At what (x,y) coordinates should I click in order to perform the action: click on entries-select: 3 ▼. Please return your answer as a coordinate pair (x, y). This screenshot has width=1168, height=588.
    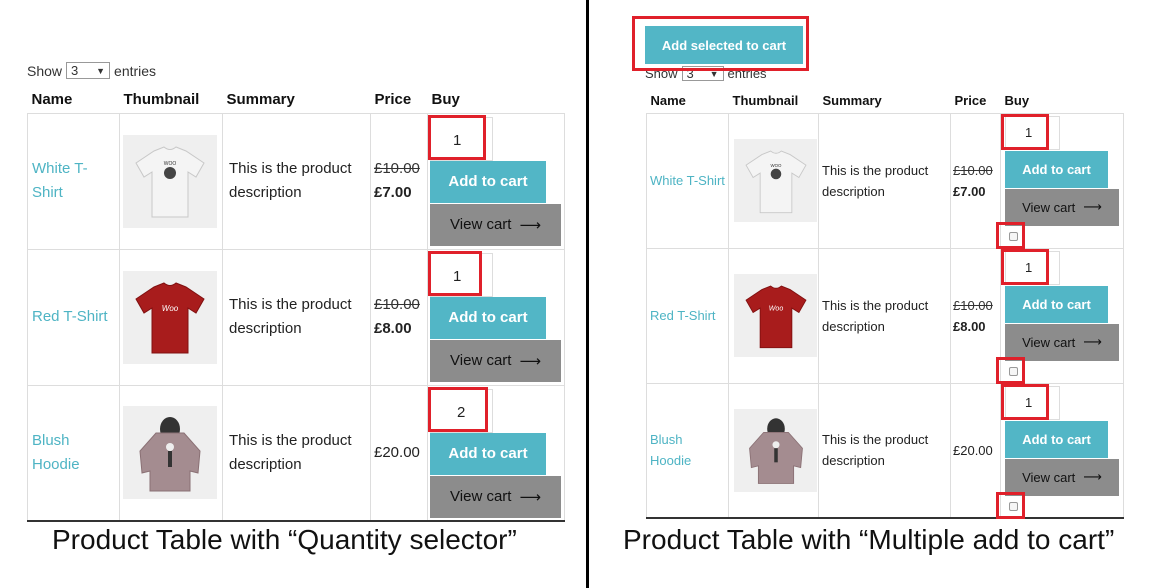
    Looking at the image, I should click on (88, 70).